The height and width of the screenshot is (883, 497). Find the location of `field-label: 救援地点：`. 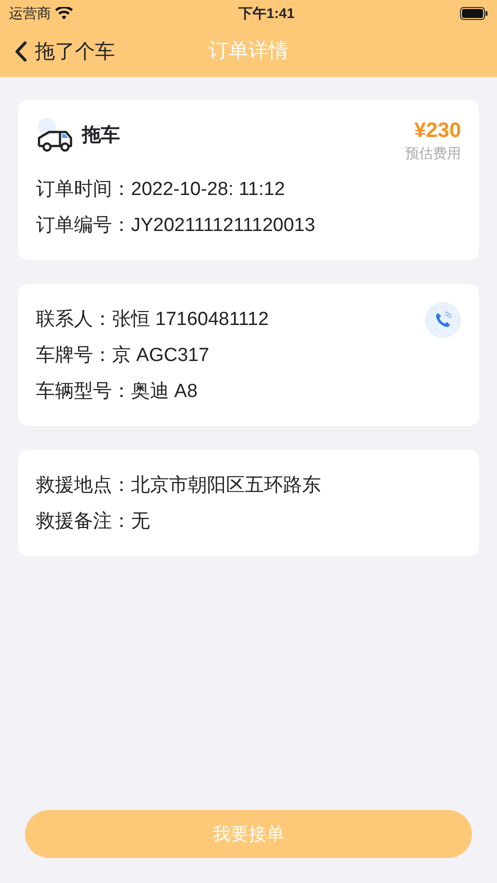

field-label: 救援地点： is located at coordinates (83, 486).